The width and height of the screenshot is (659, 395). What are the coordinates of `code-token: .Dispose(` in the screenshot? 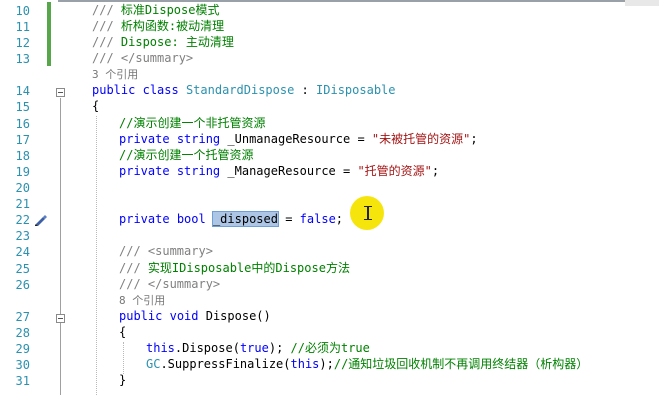 It's located at (207, 348).